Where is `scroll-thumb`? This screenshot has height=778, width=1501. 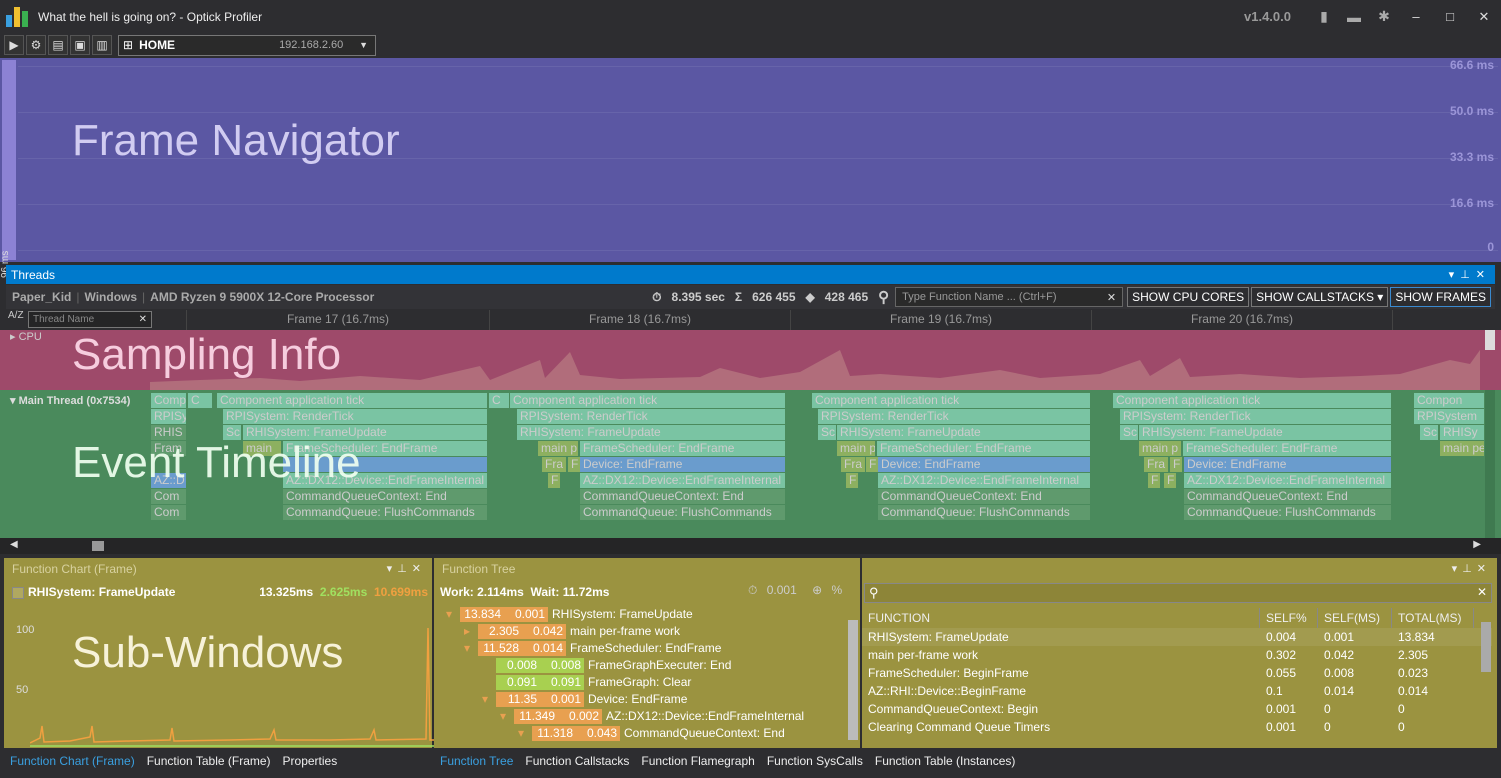 scroll-thumb is located at coordinates (98, 546).